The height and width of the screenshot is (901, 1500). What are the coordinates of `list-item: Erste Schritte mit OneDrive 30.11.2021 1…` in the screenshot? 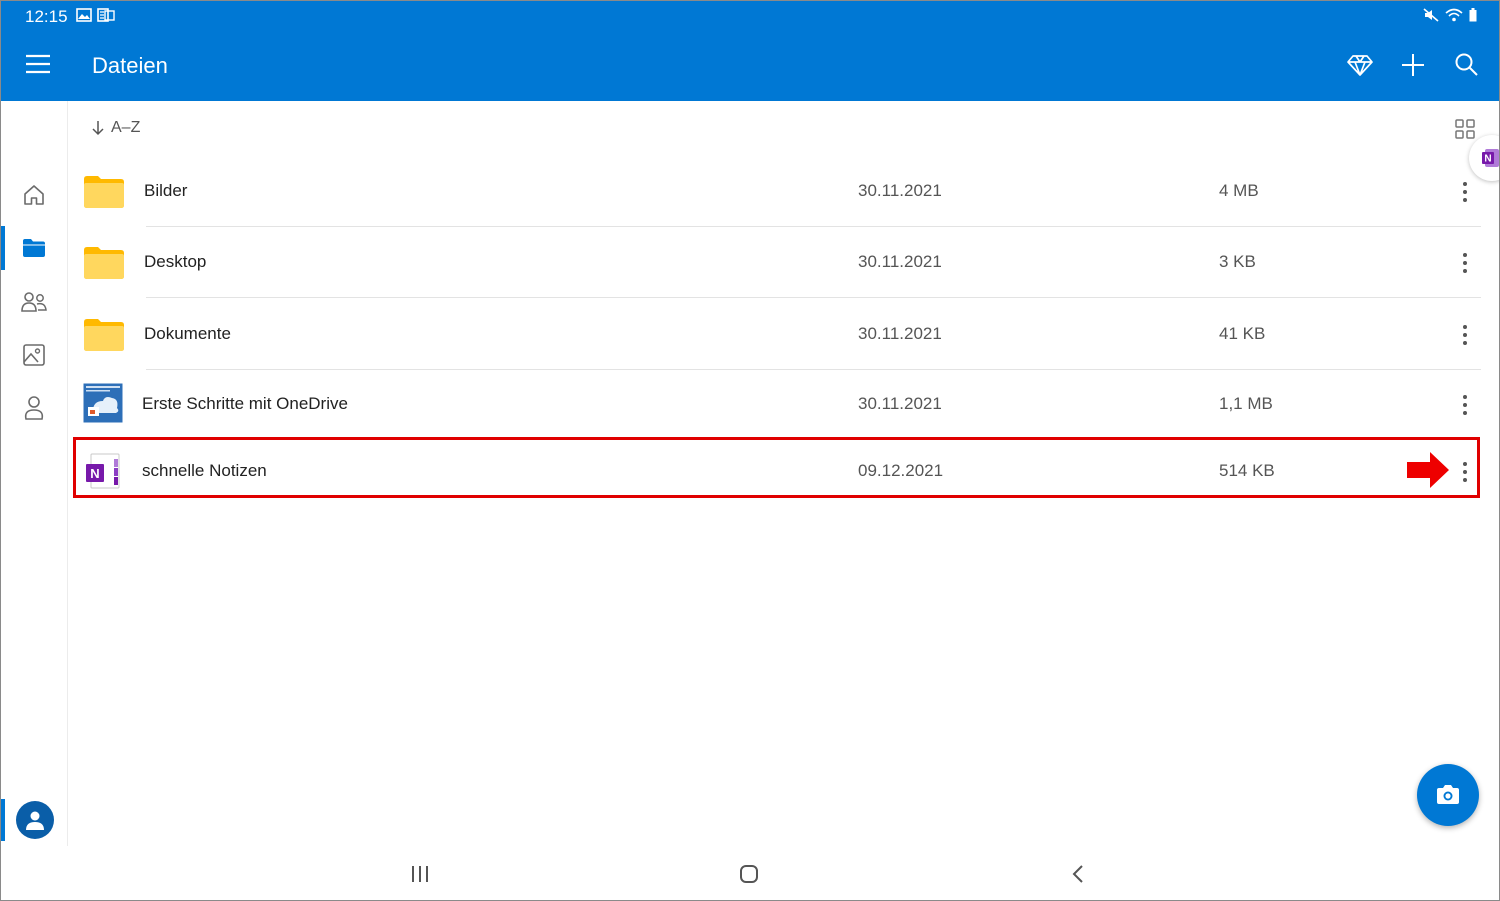 It's located at (777, 405).